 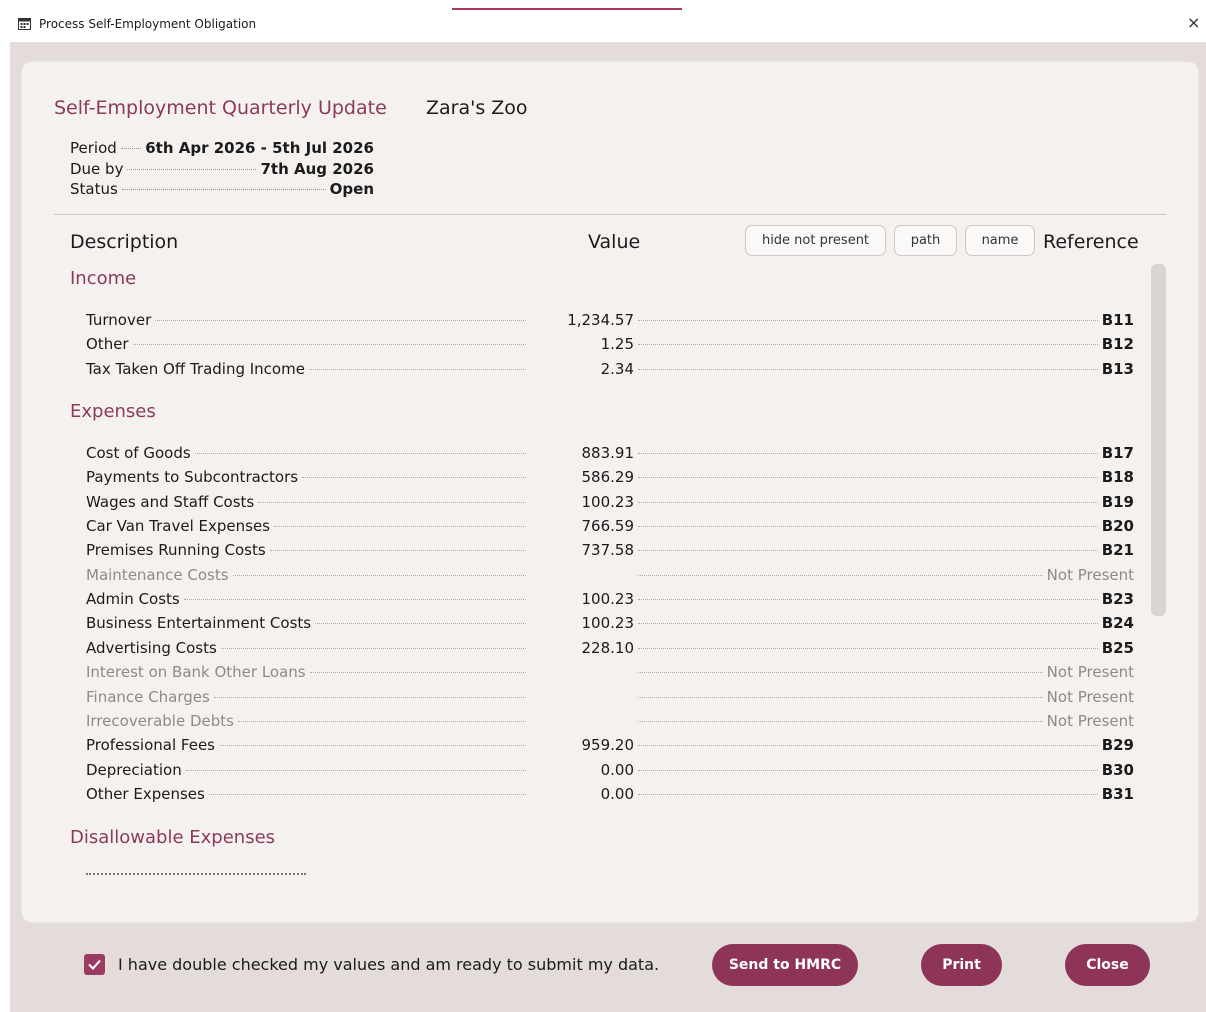 I want to click on scrollbar-thumb, so click(x=1158, y=440).